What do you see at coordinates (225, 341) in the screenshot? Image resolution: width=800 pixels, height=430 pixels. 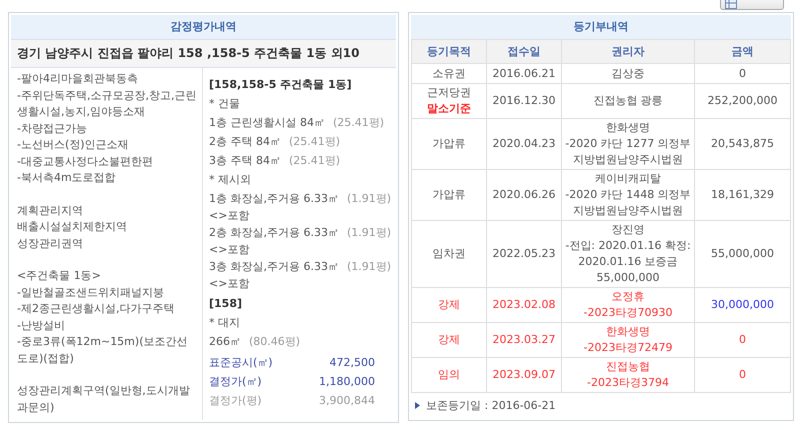 I see `detail-text: 266㎡` at bounding box center [225, 341].